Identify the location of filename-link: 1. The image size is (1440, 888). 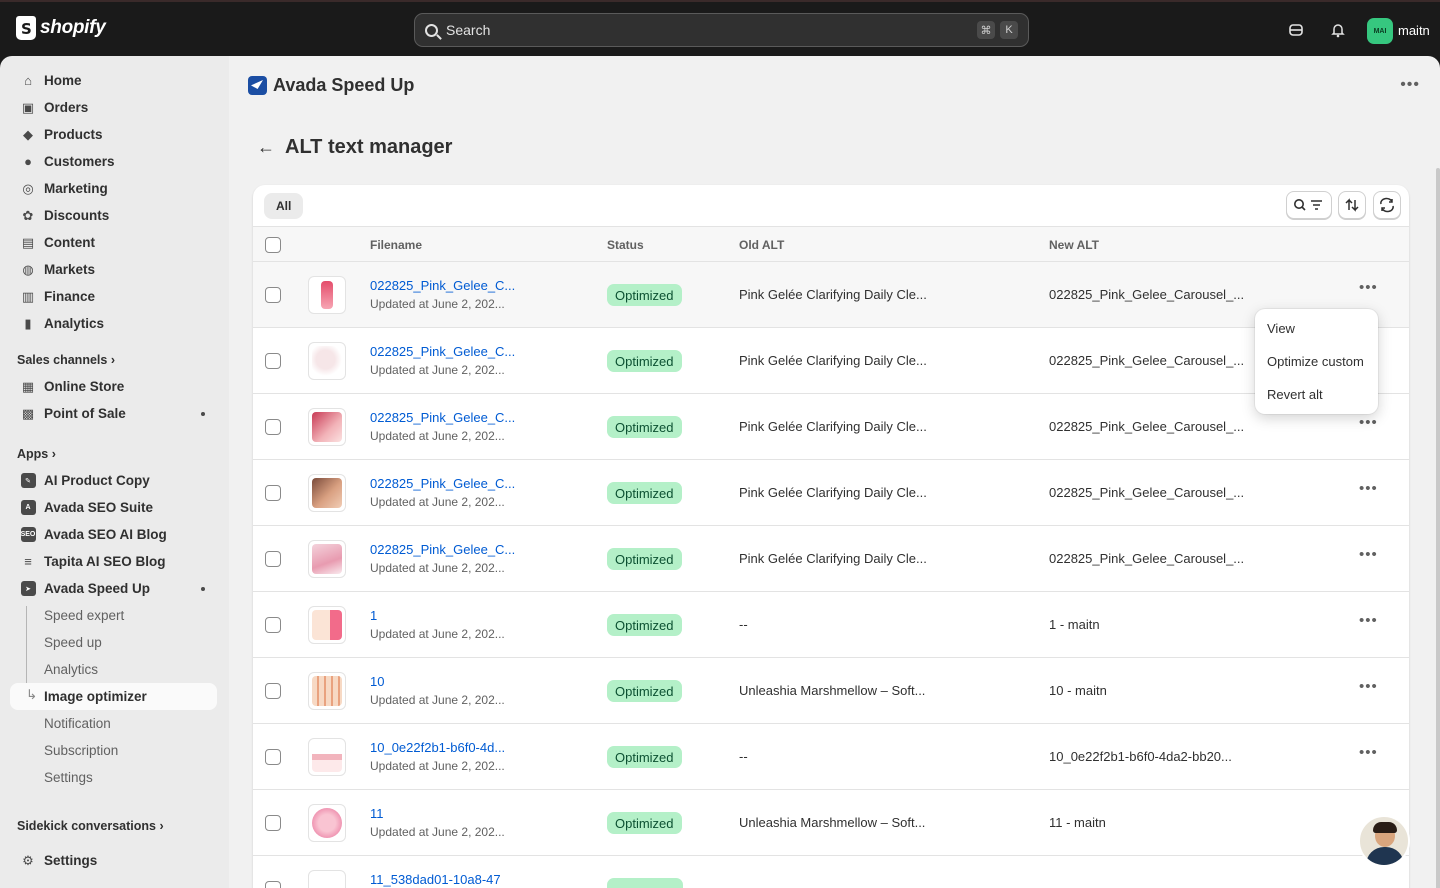
(373, 615).